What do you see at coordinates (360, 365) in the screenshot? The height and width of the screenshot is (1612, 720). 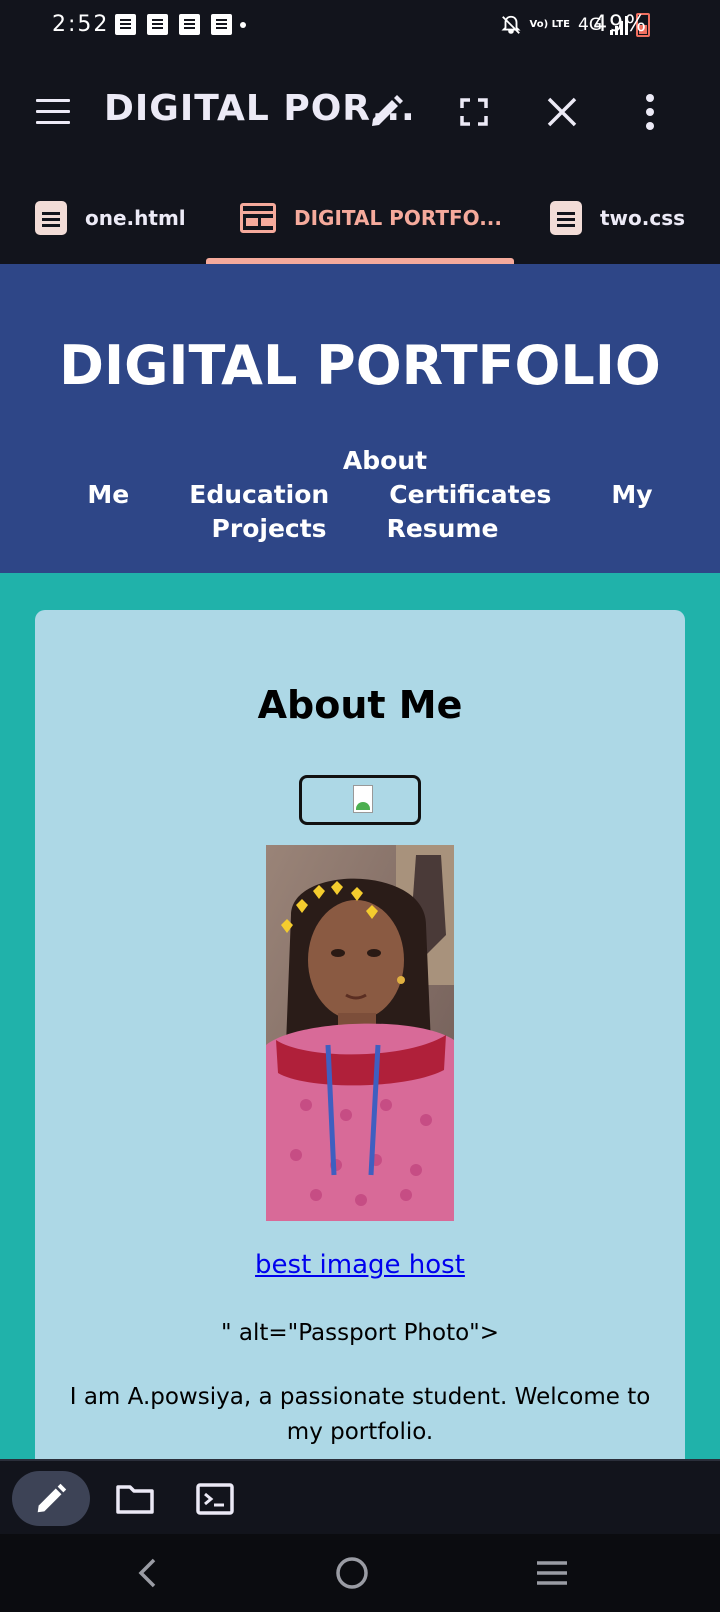 I see `site-title: DIGITAL PORTFOLIO` at bounding box center [360, 365].